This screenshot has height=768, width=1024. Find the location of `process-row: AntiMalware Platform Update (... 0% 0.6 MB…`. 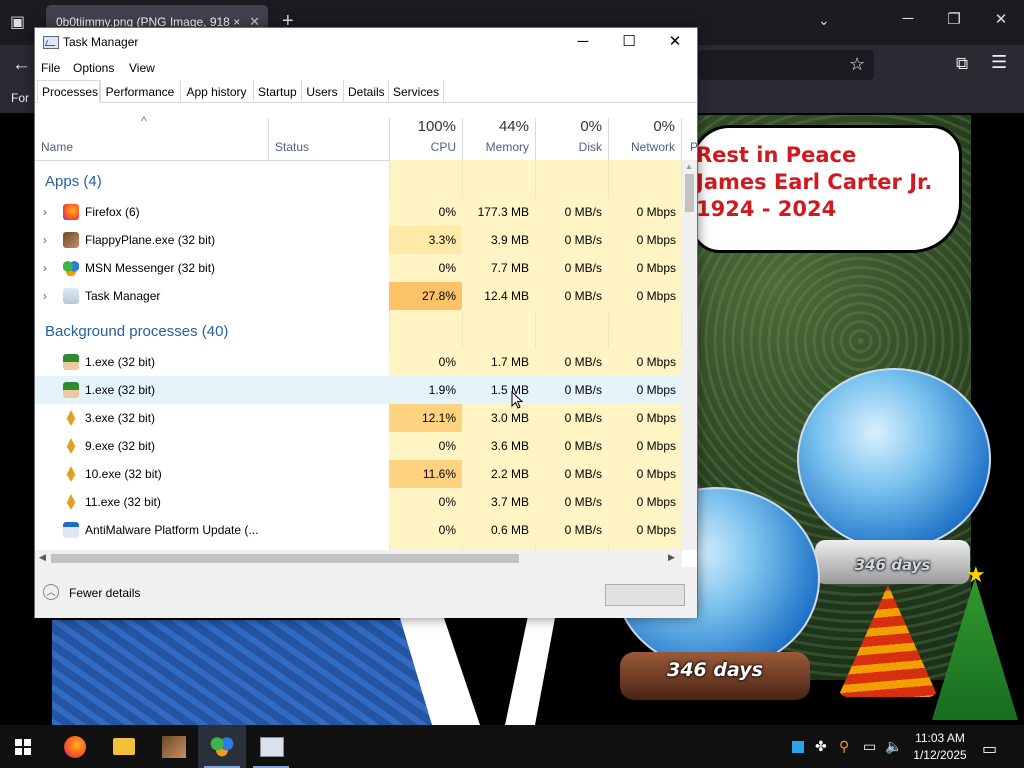

process-row: AntiMalware Platform Update (... 0% 0.6 MB… is located at coordinates (358, 530).